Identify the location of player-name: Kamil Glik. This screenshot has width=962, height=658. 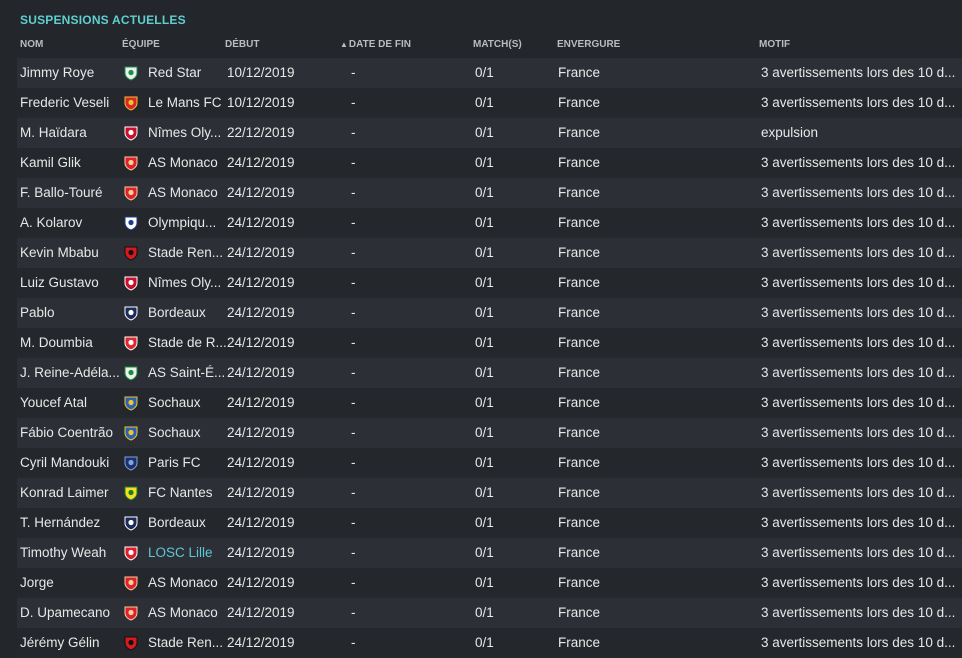
(70, 163).